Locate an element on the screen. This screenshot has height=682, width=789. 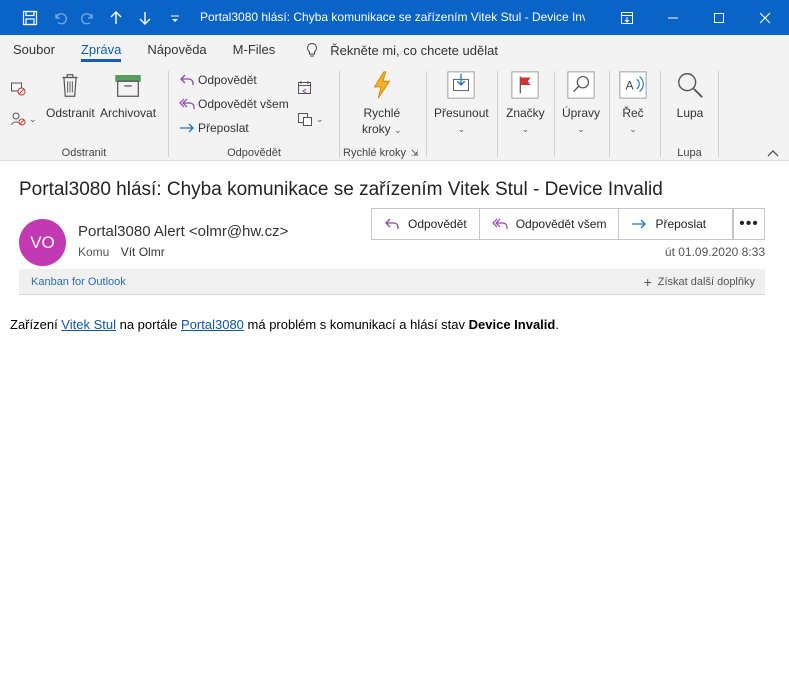
move-icon is located at coordinates (461, 85).